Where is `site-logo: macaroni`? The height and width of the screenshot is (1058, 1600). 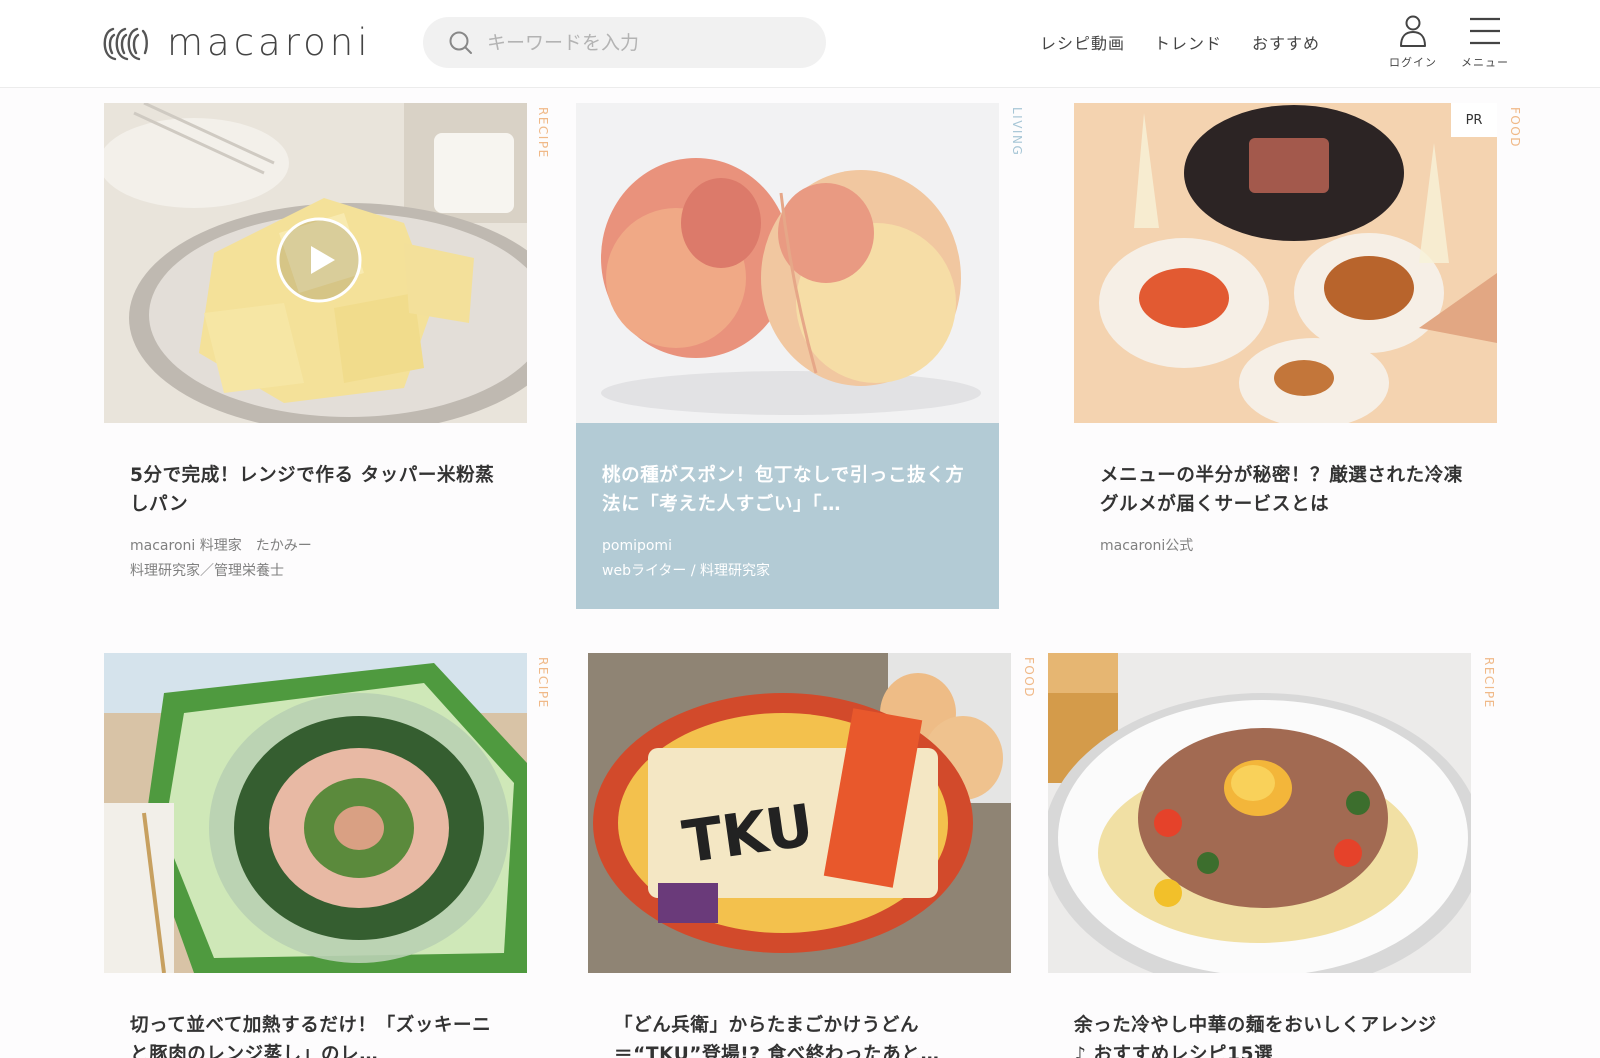
site-logo: macaroni is located at coordinates (237, 43).